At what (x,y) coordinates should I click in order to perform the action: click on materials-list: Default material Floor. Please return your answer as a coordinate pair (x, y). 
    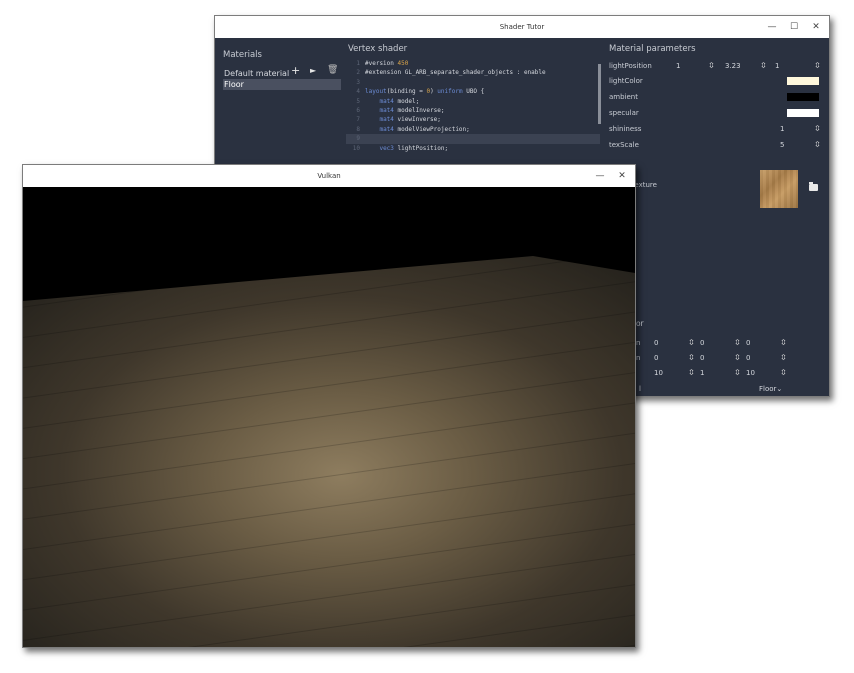
    Looking at the image, I should click on (282, 79).